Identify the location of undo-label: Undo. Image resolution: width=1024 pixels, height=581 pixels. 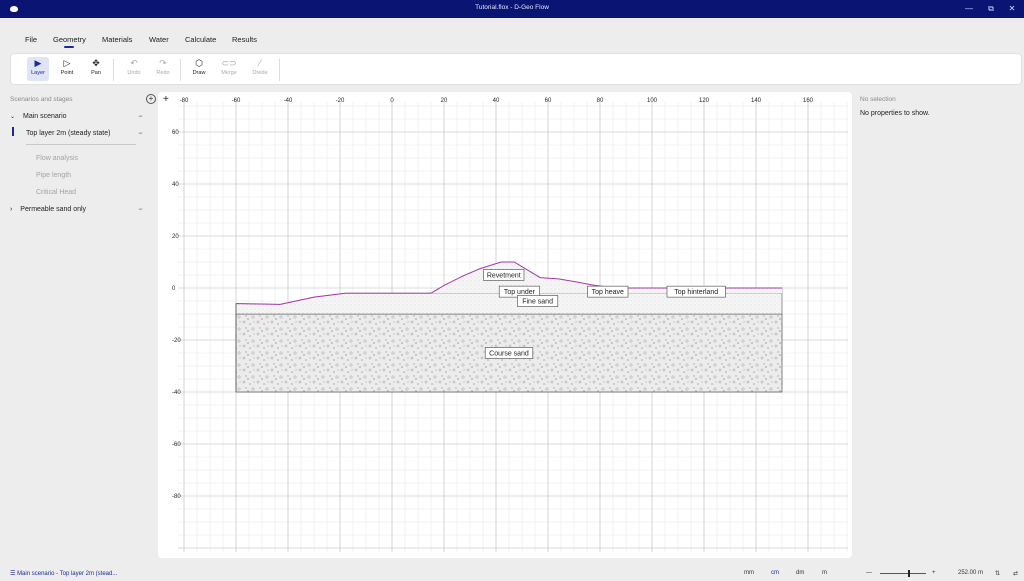
(134, 73).